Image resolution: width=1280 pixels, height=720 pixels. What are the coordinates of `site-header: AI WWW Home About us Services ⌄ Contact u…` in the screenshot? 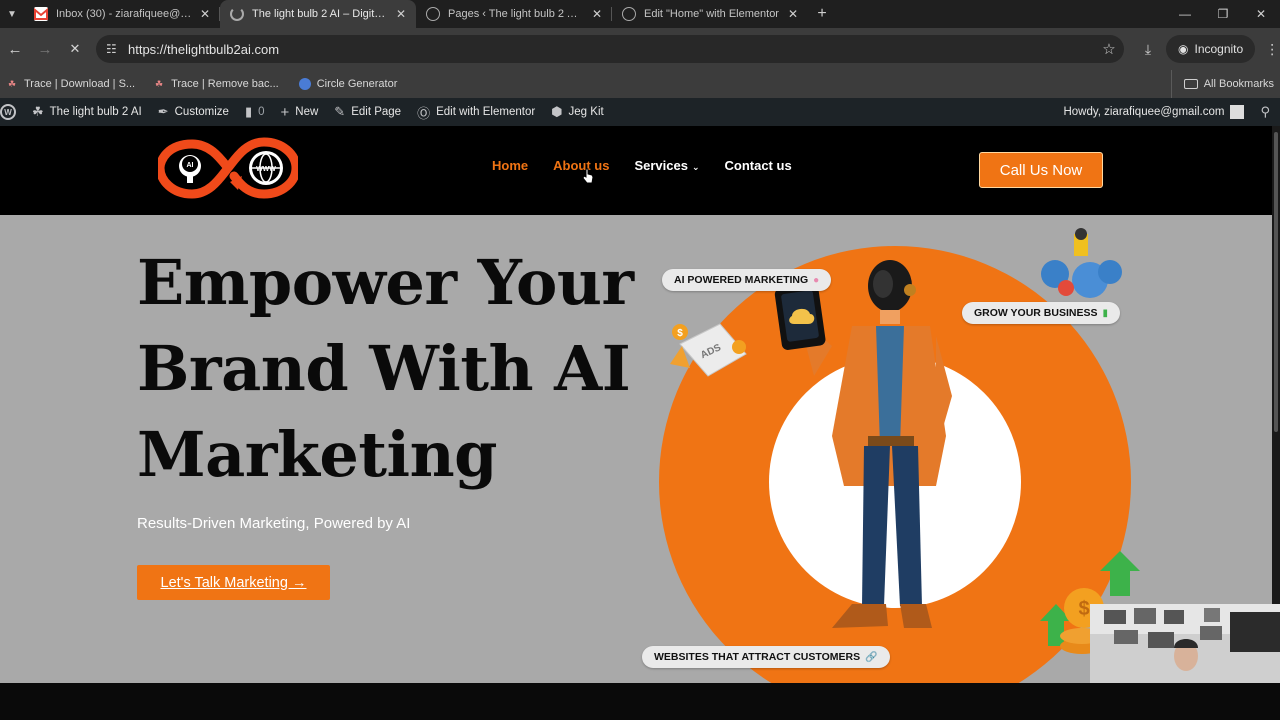 It's located at (636, 170).